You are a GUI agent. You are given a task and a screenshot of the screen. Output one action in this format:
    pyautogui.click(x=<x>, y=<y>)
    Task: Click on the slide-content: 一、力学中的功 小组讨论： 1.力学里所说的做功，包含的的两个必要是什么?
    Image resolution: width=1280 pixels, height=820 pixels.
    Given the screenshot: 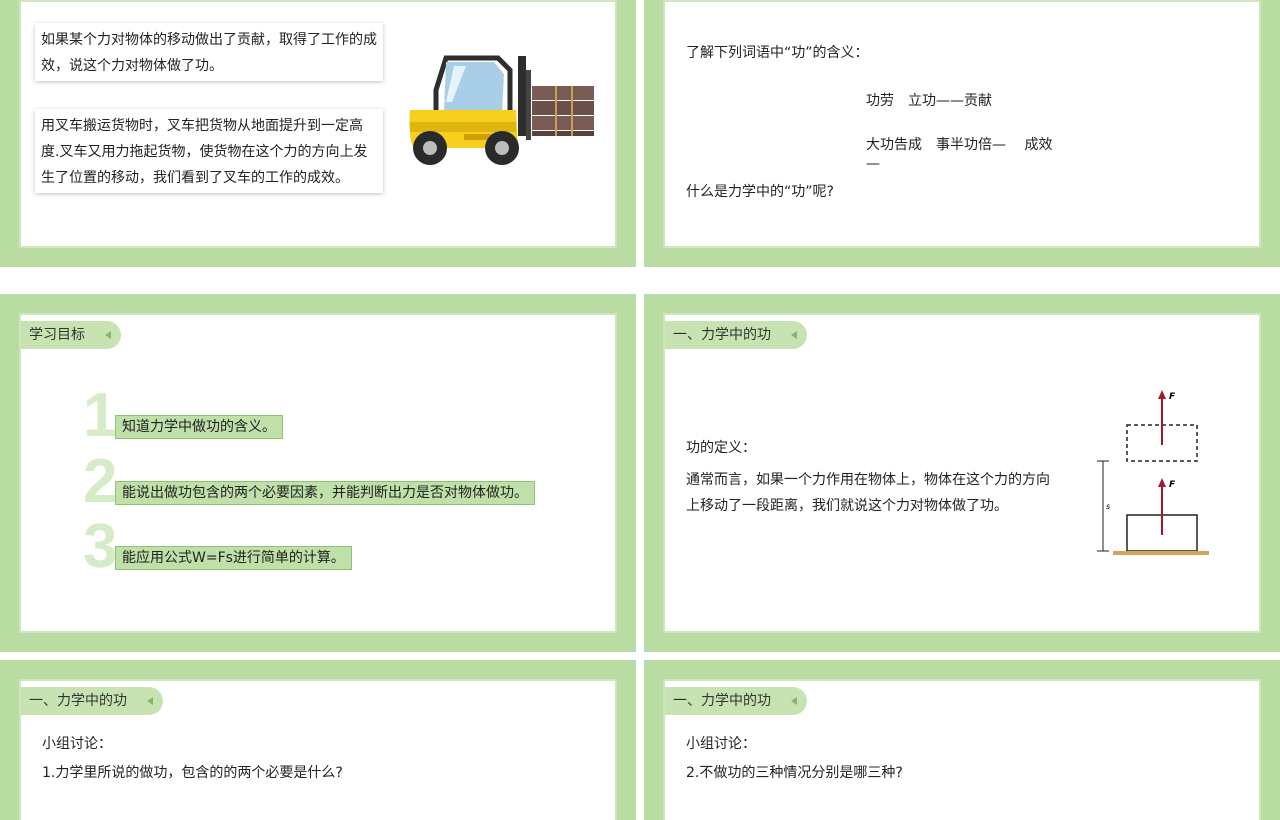 What is the action you would take?
    pyautogui.click(x=318, y=749)
    